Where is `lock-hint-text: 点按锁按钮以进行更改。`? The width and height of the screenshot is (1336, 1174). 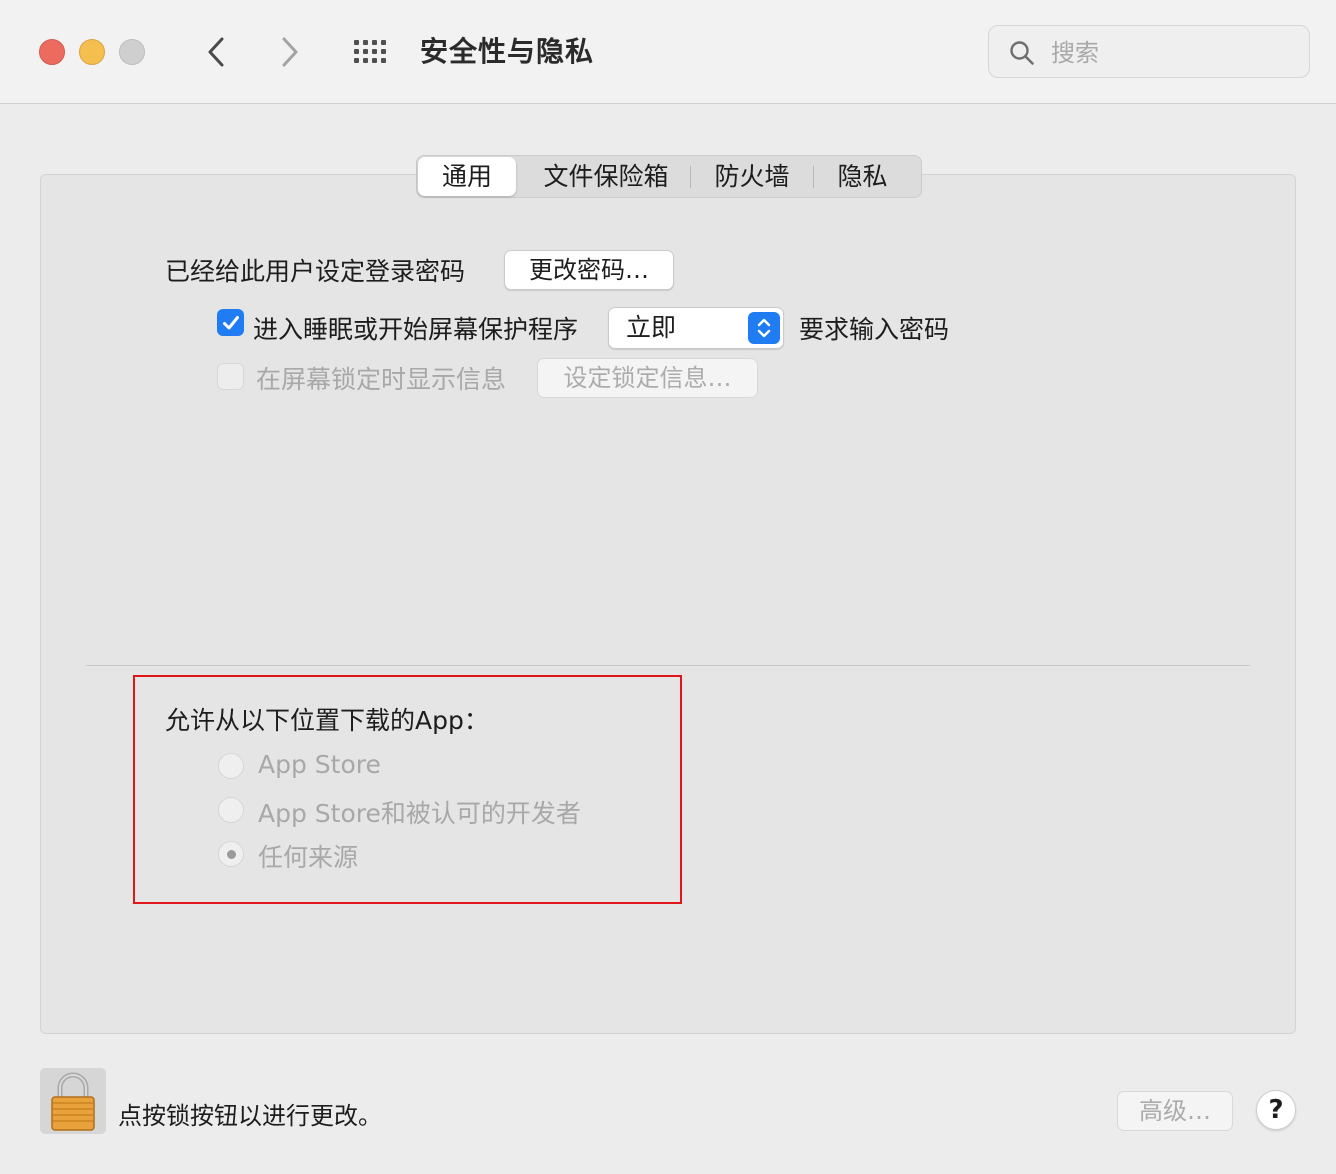
lock-hint-text: 点按锁按钮以进行更改。 is located at coordinates (250, 1116).